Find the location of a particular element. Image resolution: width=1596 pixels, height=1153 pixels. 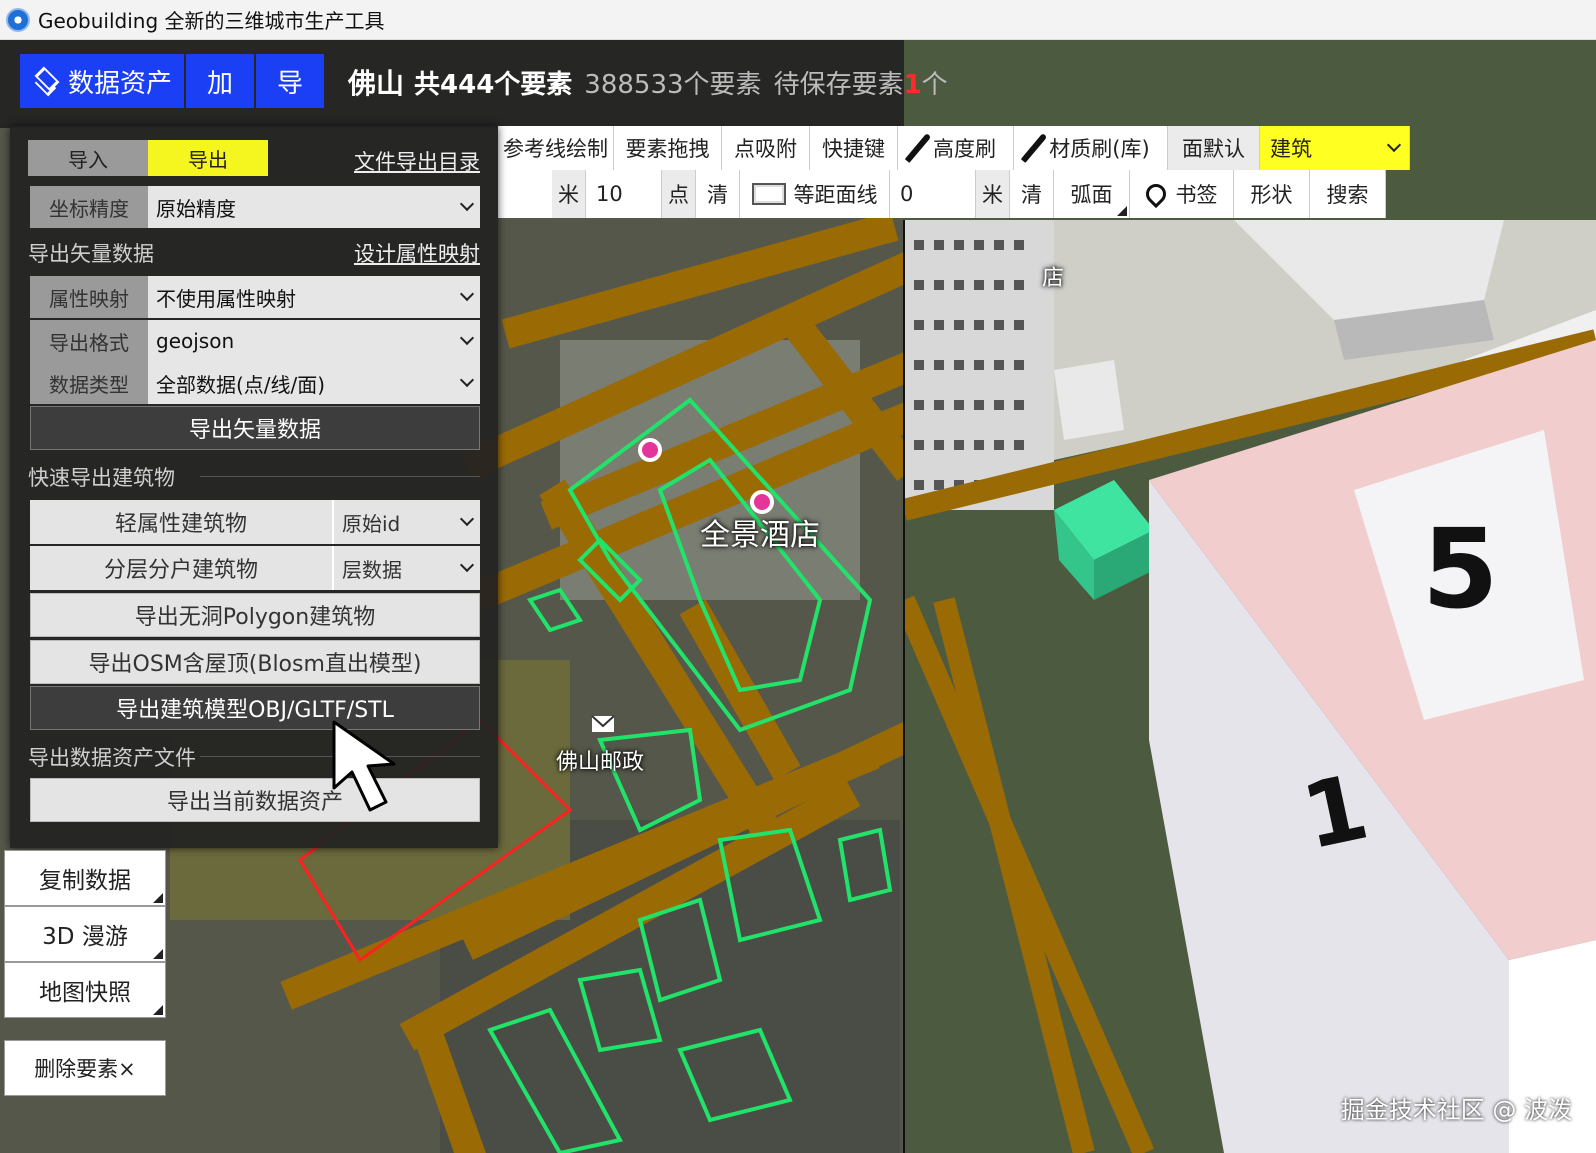

light-attr-buildings-button: 轻属性建筑物 is located at coordinates (182, 522).